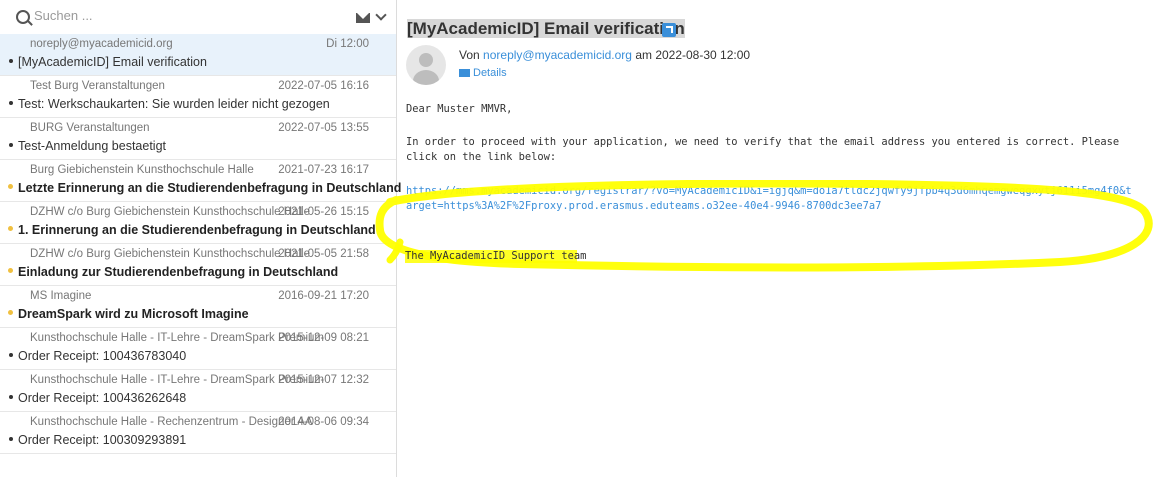 The width and height of the screenshot is (1153, 477). What do you see at coordinates (323, 86) in the screenshot?
I see `mail-date: 2022-07-05 16:16` at bounding box center [323, 86].